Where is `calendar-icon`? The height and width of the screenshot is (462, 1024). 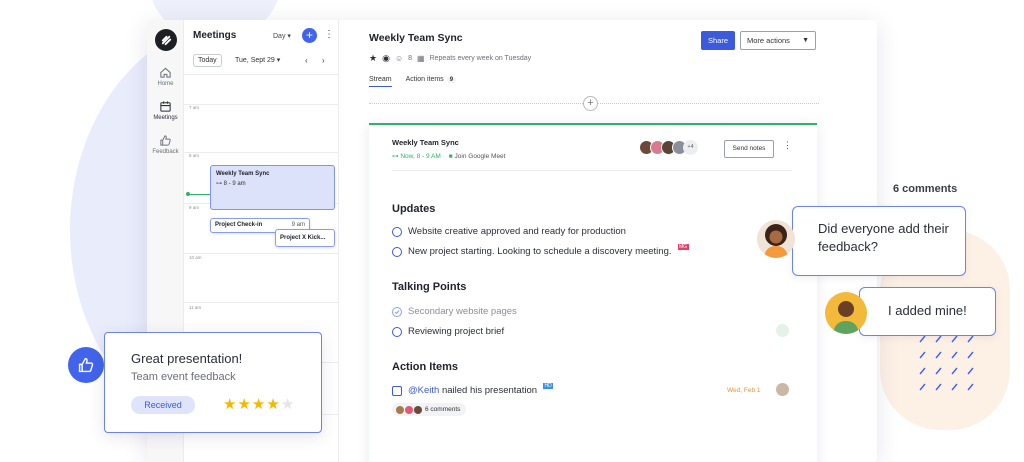
calendar-icon is located at coordinates (165, 106).